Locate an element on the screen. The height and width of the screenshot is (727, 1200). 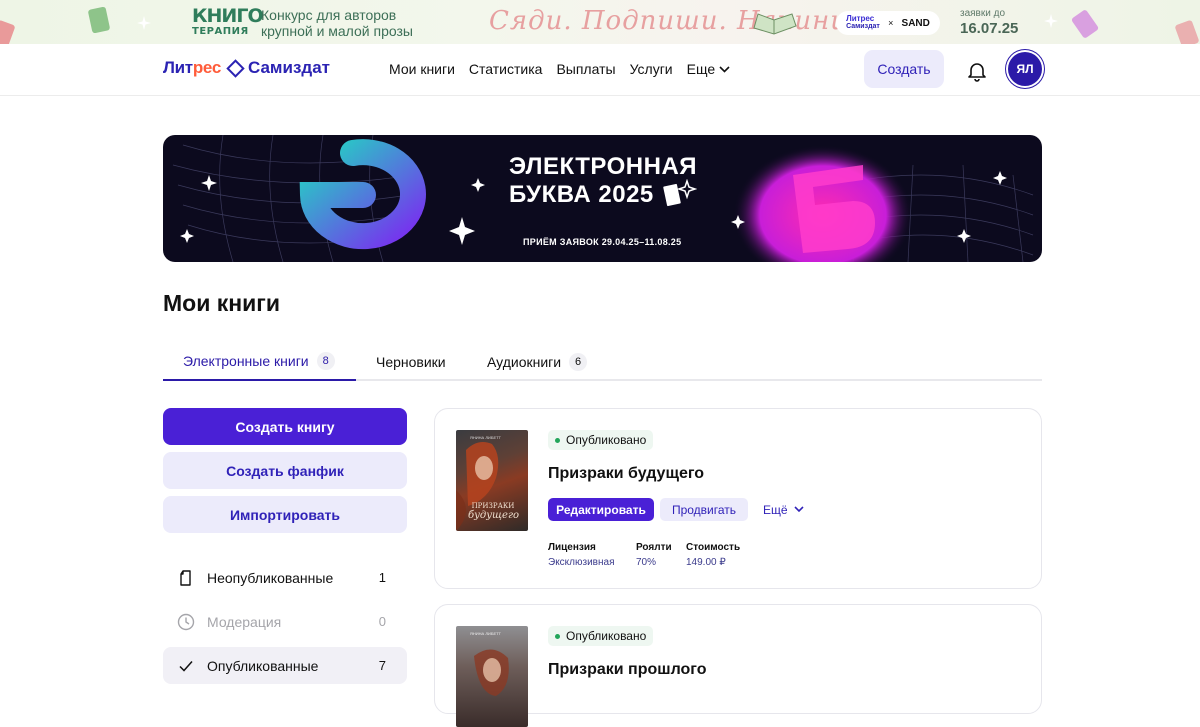
cover-title: ПРИЗРАКИ будущего is located at coordinates (494, 511).